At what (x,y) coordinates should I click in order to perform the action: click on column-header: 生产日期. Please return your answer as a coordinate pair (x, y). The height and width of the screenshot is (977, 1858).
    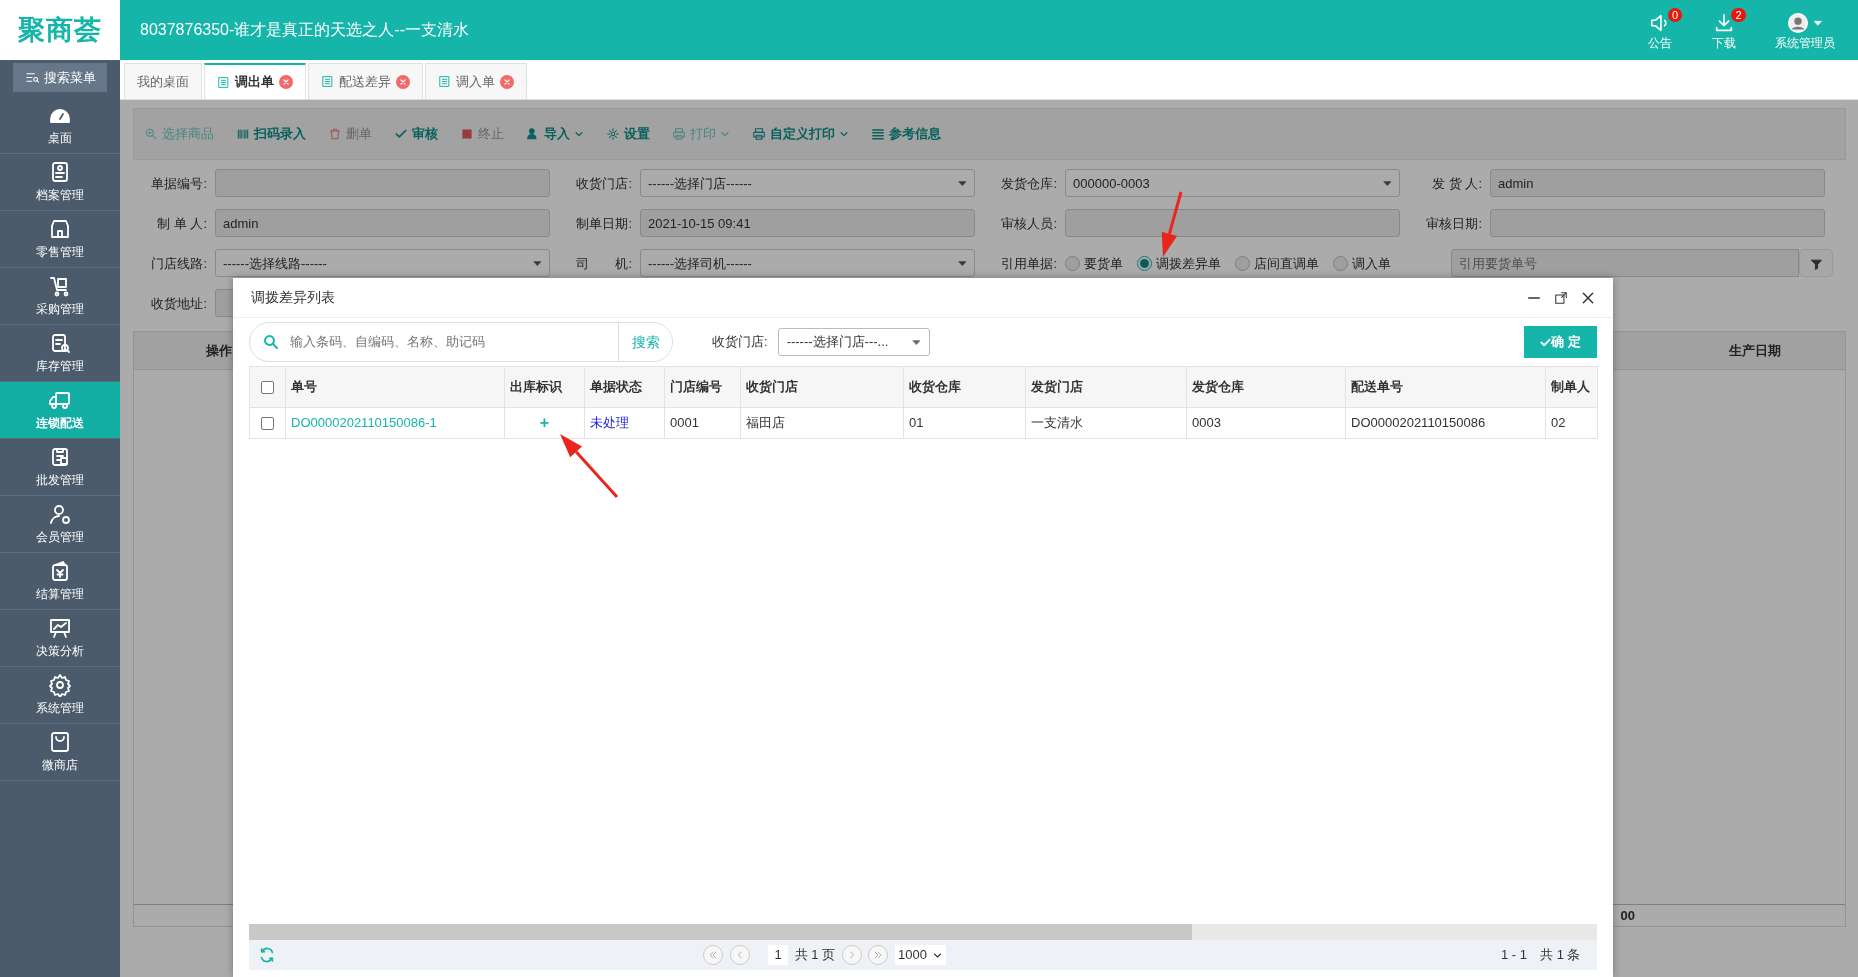
    Looking at the image, I should click on (1755, 351).